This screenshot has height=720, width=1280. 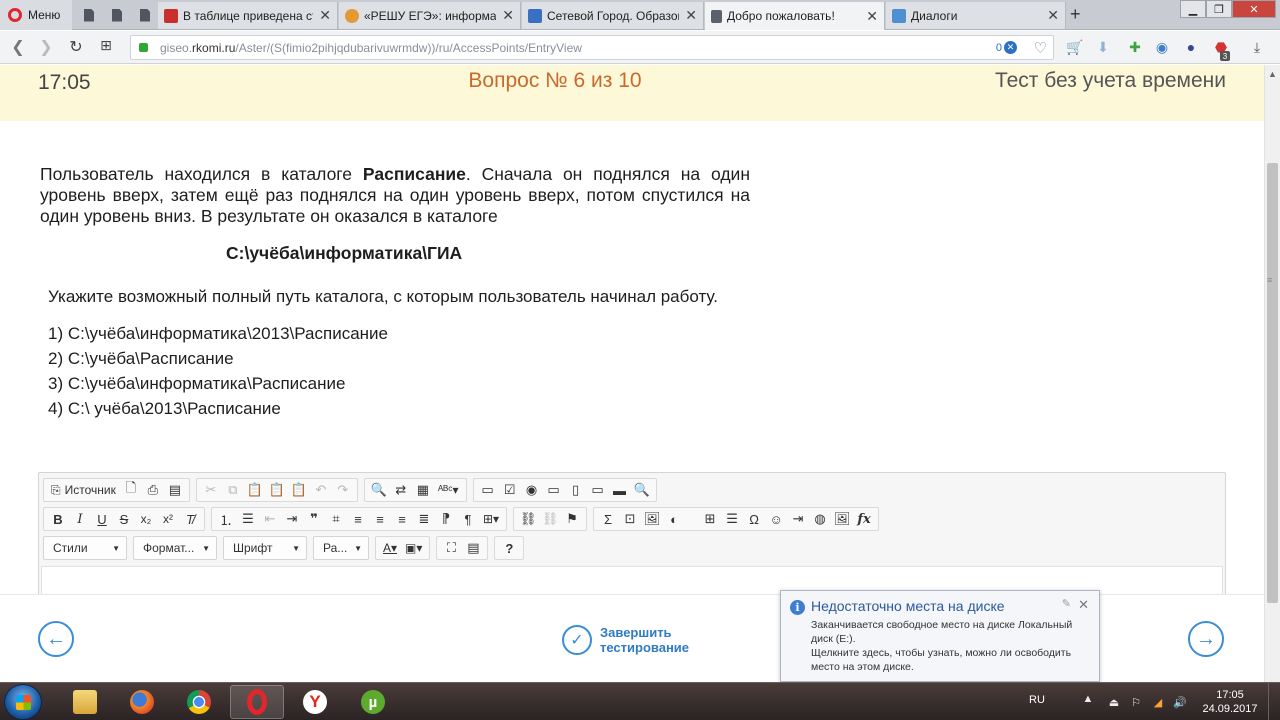 What do you see at coordinates (776, 519) in the screenshot?
I see `smiley-icon: ☺` at bounding box center [776, 519].